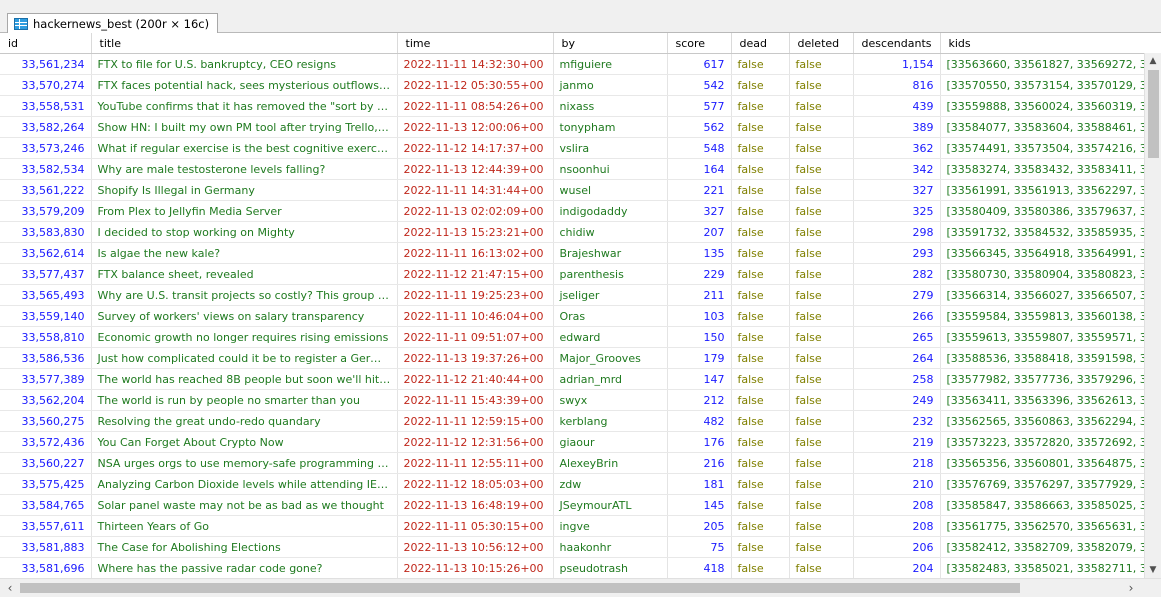 This screenshot has width=1161, height=597. Describe the element at coordinates (475, 106) in the screenshot. I see `cell-time: 2022-11-11 08:54:26+00` at that location.